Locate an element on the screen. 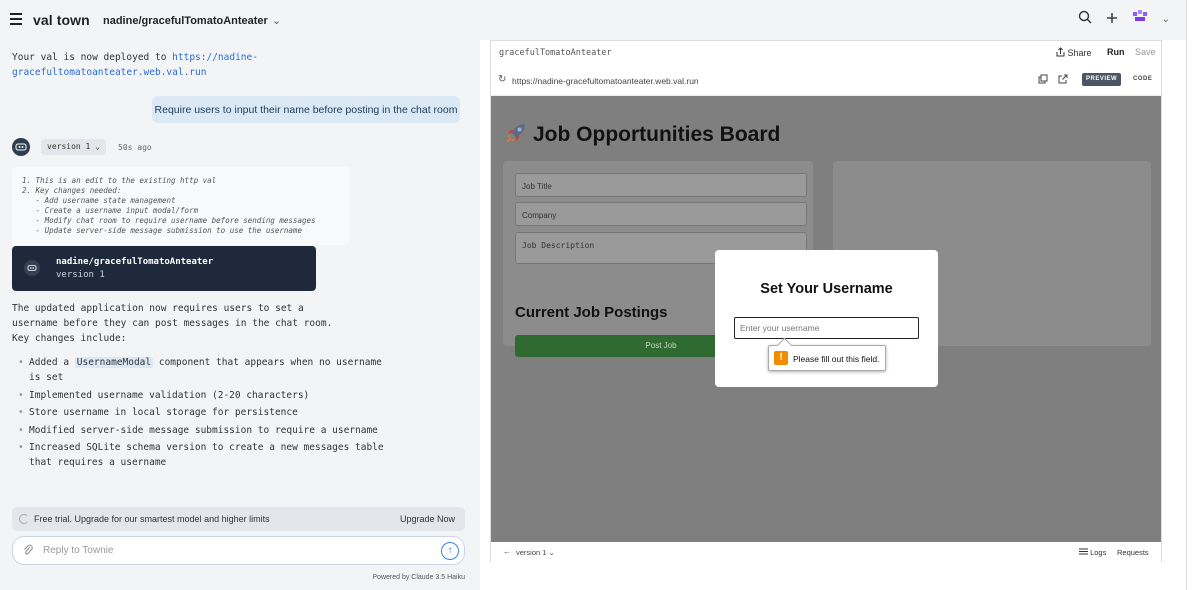 The width and height of the screenshot is (1200, 590). username-input: Enter your username is located at coordinates (826, 328).